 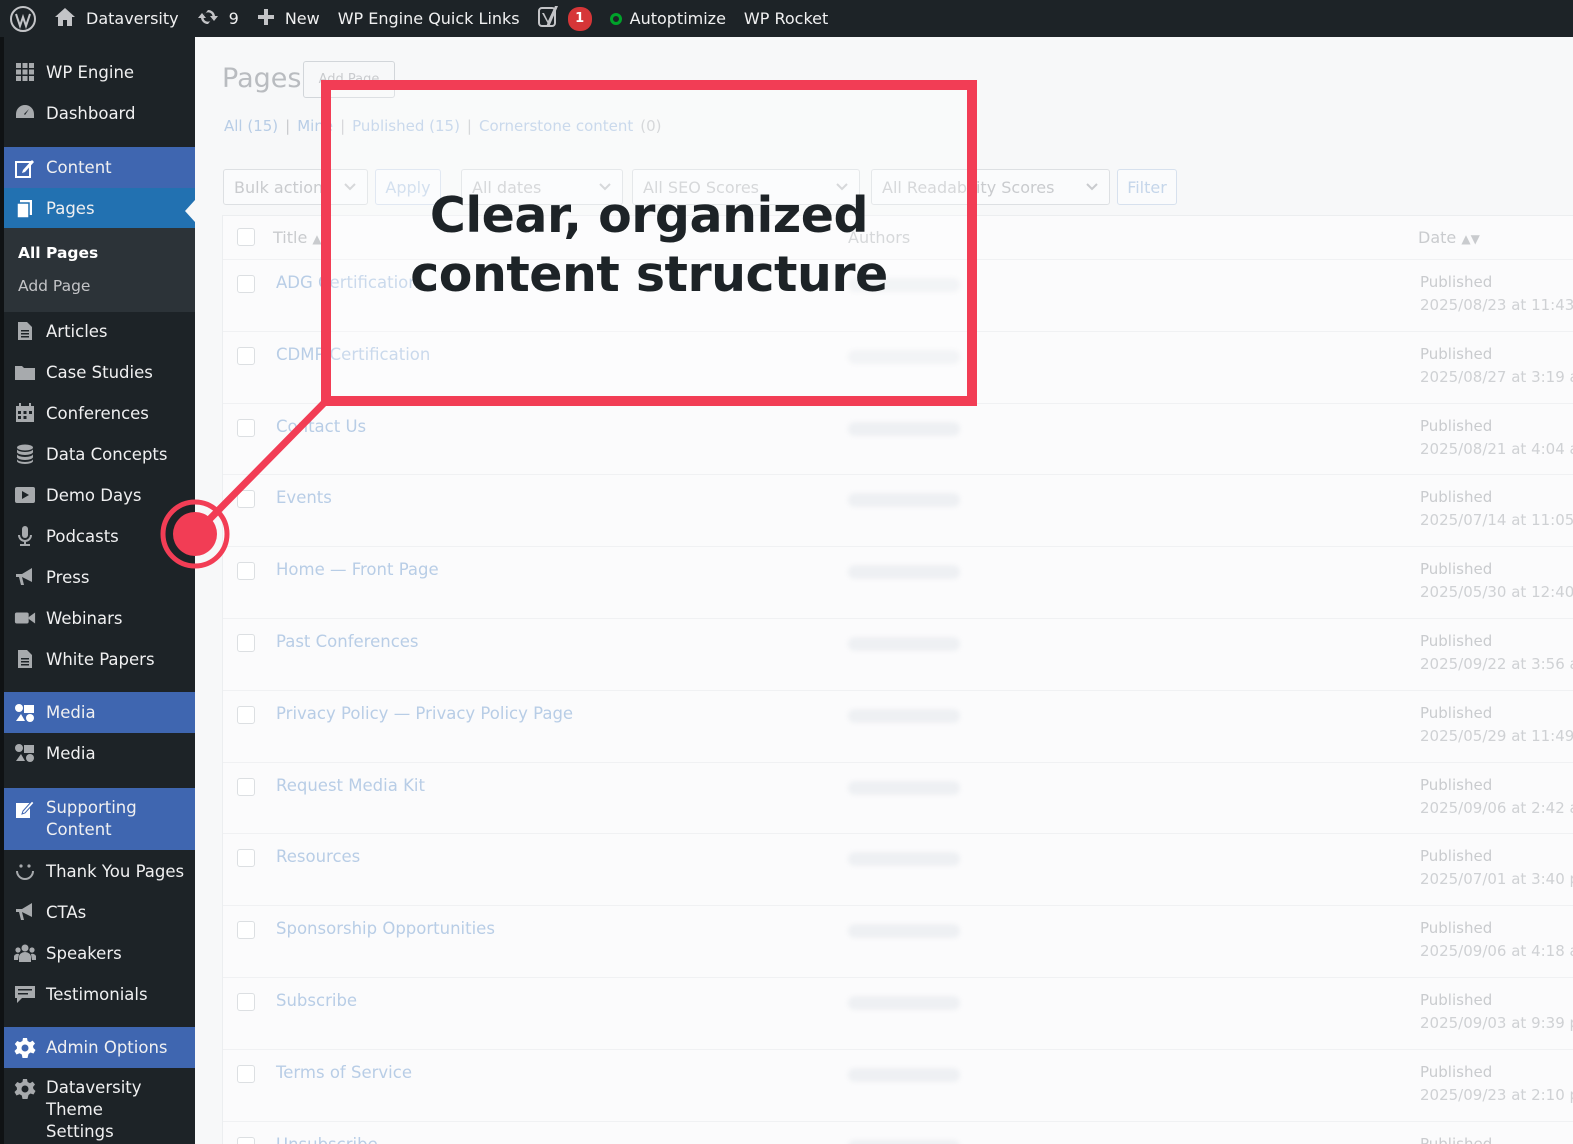 What do you see at coordinates (385, 928) in the screenshot?
I see `row-title-link: Sponsorship Opportunities` at bounding box center [385, 928].